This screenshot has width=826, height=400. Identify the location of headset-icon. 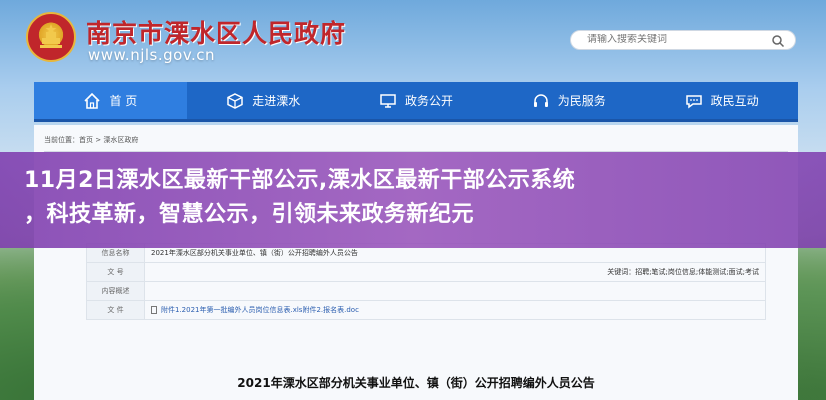
(540, 100).